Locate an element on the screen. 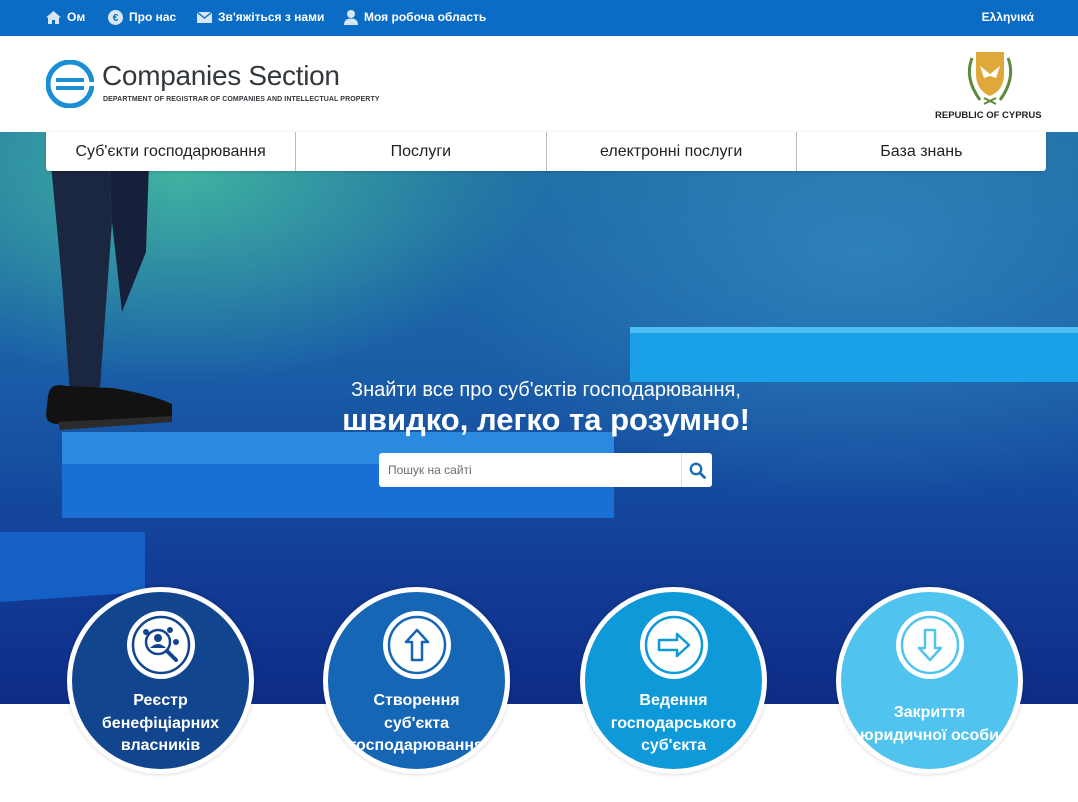 The height and width of the screenshot is (802, 1078). nav-item-entities: Суб'єкти господарювання is located at coordinates (171, 151).